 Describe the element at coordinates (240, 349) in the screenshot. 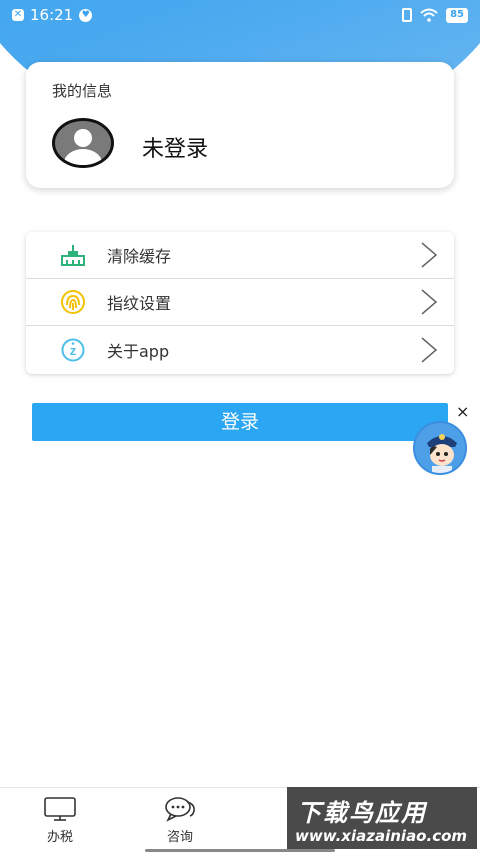

I see `menu-item-about: z 关于app` at that location.